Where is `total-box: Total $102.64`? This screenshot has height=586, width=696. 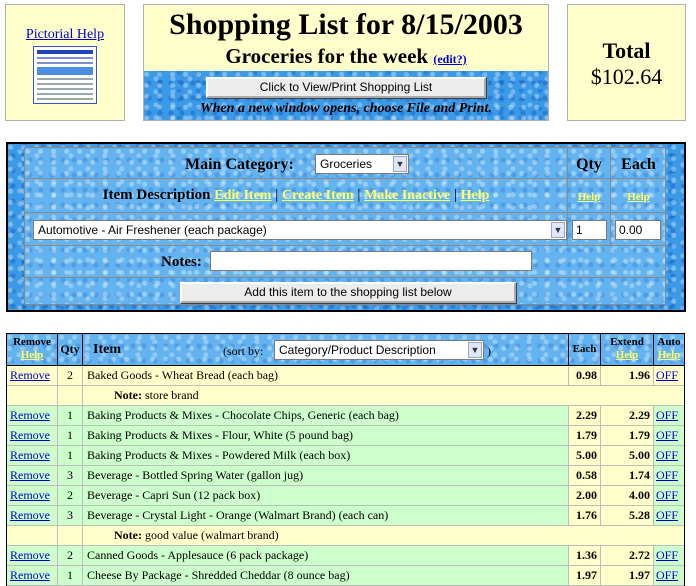
total-box: Total $102.64 is located at coordinates (626, 62).